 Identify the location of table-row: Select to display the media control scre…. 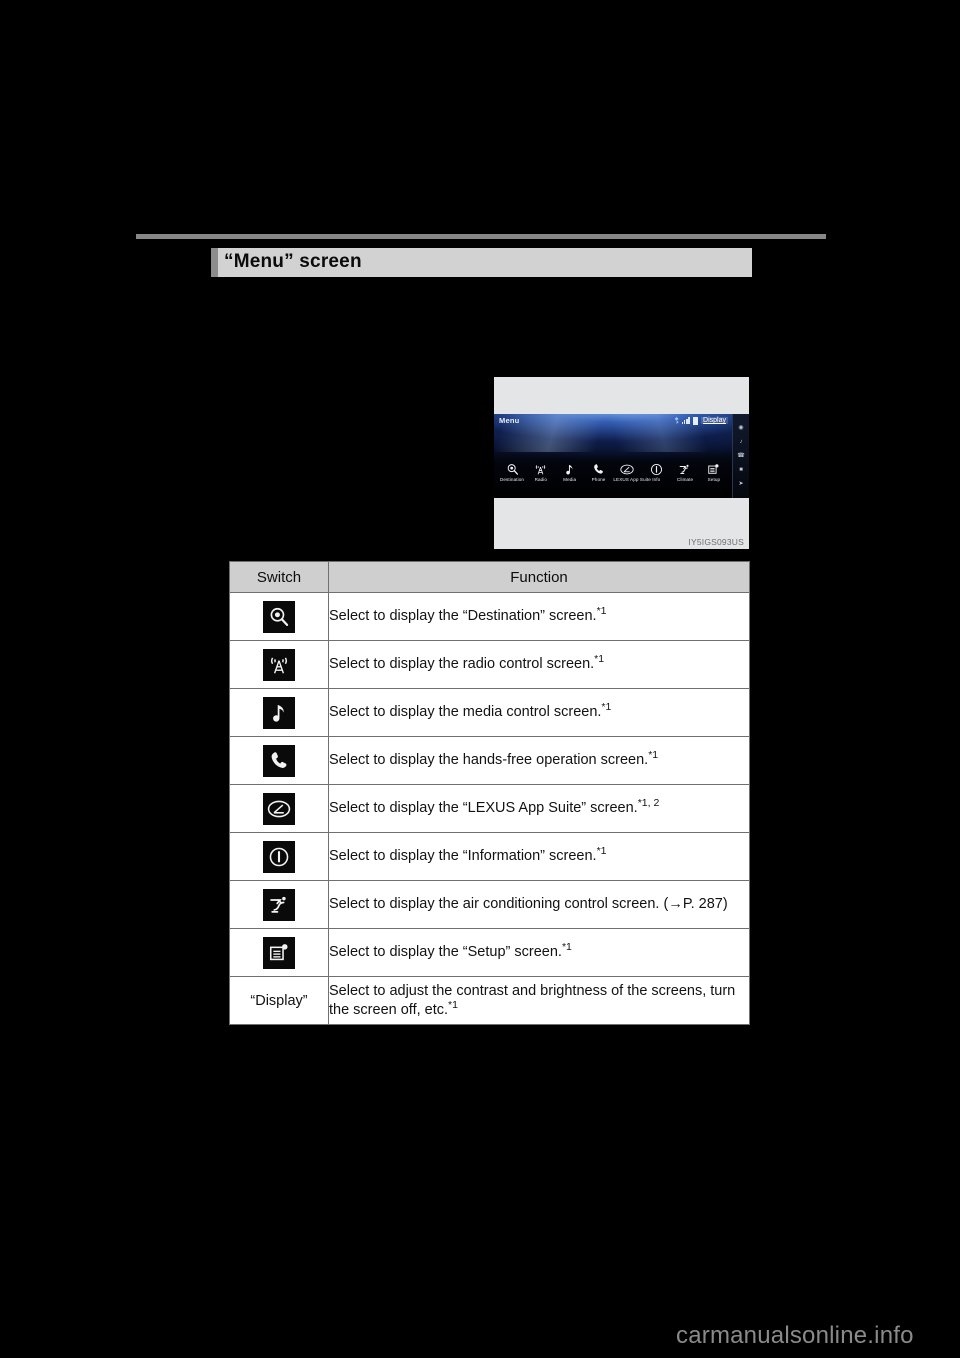
(489, 712).